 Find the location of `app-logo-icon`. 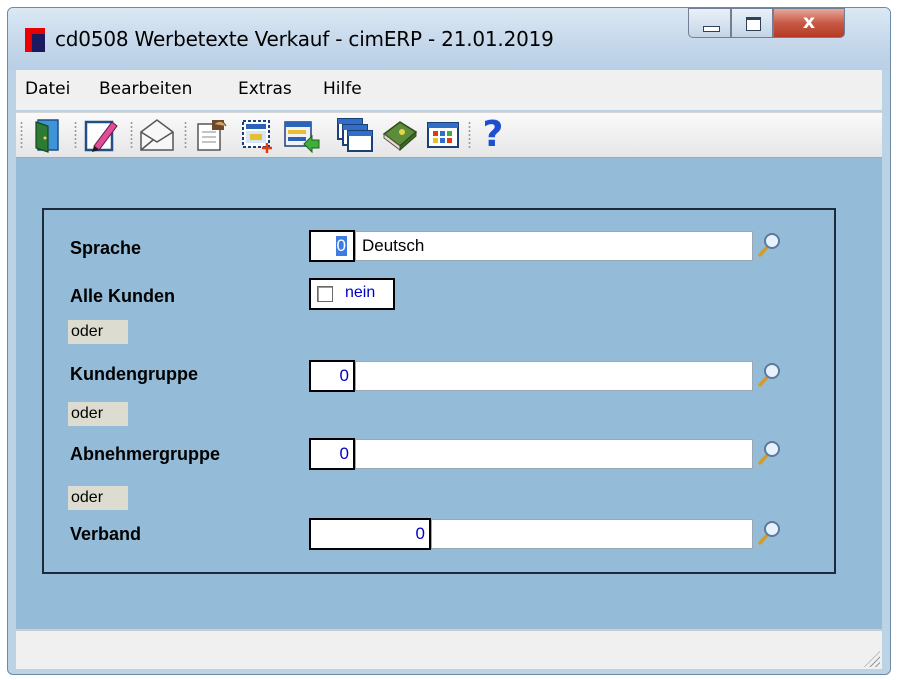

app-logo-icon is located at coordinates (35, 40).